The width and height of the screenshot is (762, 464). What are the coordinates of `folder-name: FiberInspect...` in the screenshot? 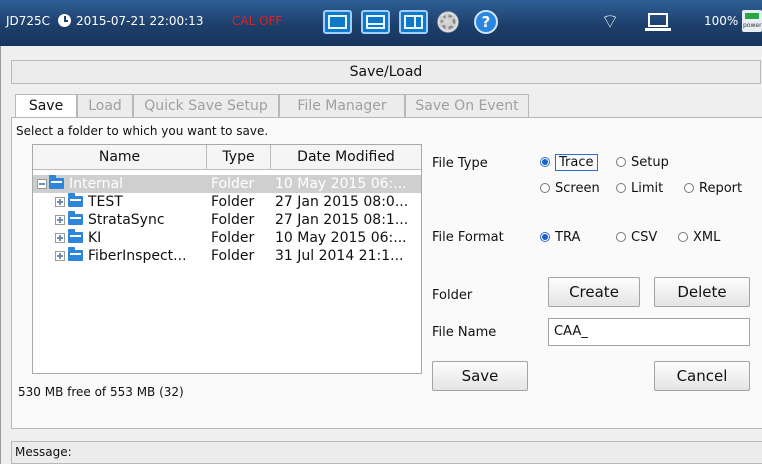 It's located at (137, 256).